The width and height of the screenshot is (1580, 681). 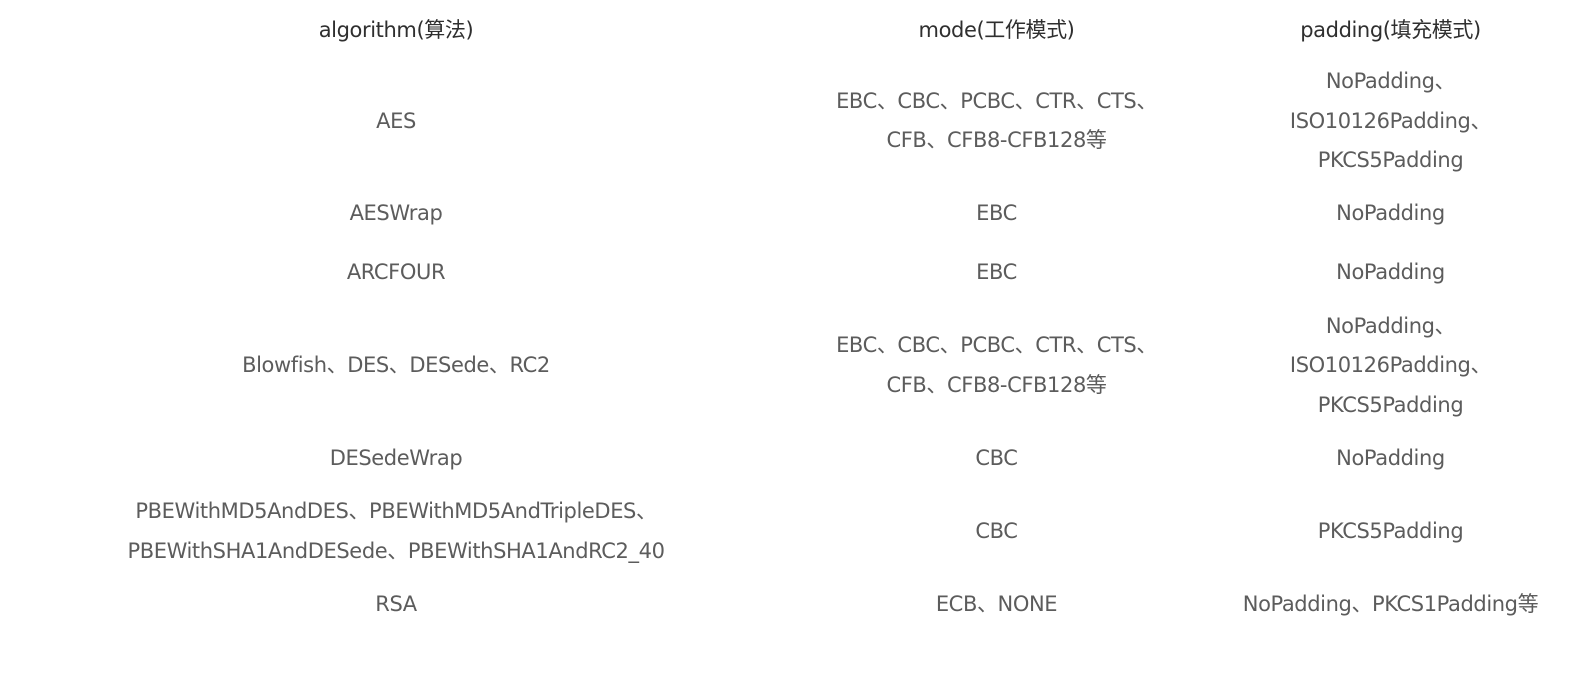 I want to click on header-padding: padding(填充模式), so click(x=1390, y=30).